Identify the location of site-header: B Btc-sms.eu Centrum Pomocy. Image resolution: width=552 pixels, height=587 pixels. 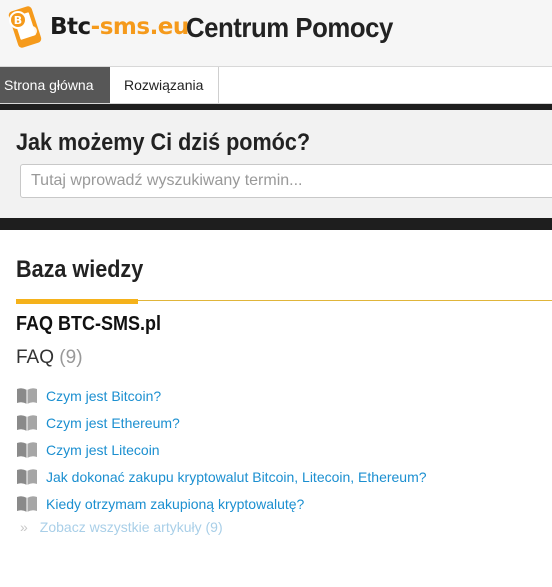
(276, 33).